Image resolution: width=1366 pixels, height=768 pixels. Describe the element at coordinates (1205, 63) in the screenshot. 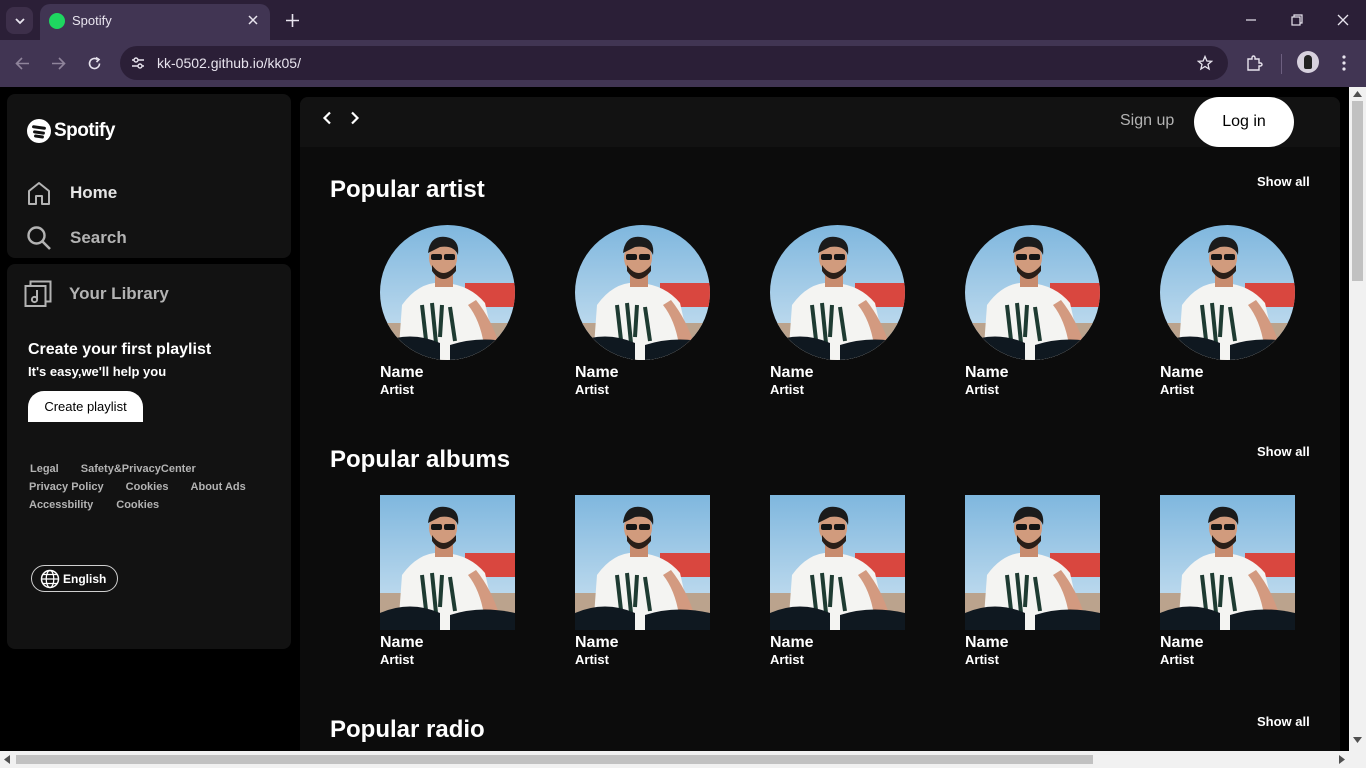

I see `bookmark-button` at that location.